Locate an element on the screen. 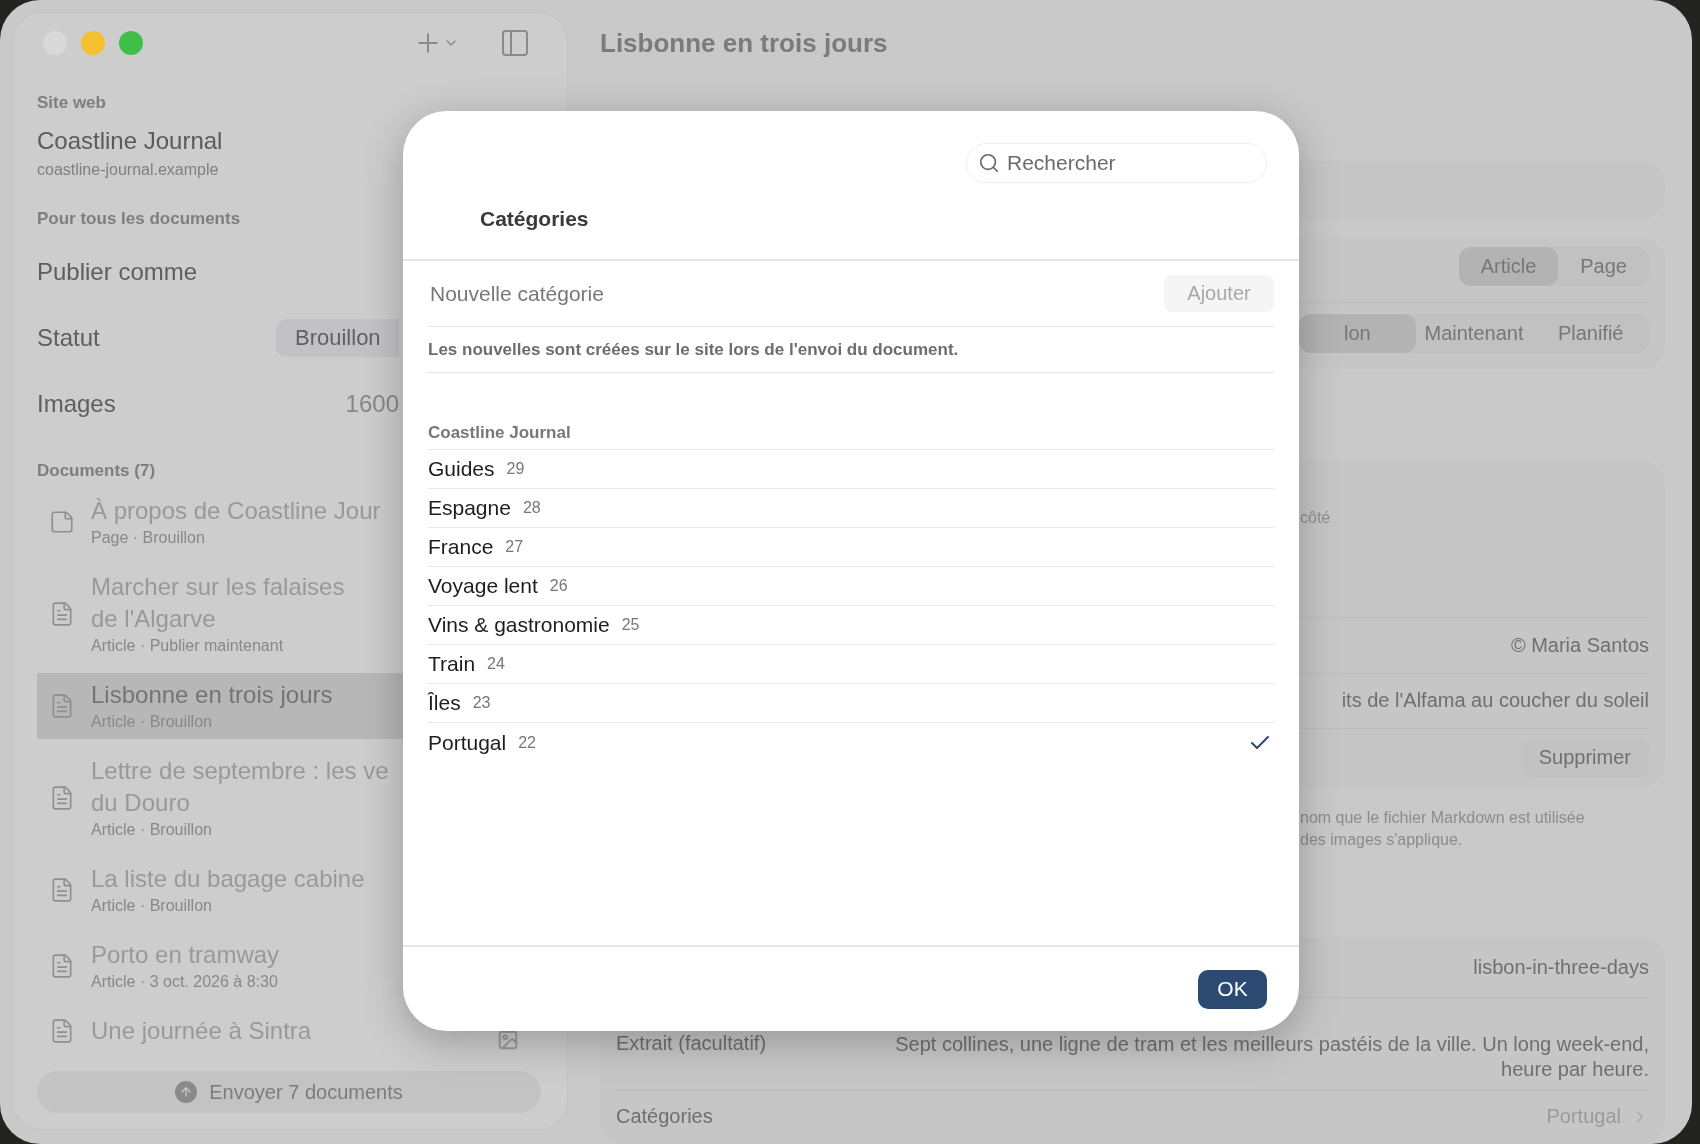 This screenshot has height=1144, width=1700. document-title-heading: Lisbonne en trois jours is located at coordinates (744, 43).